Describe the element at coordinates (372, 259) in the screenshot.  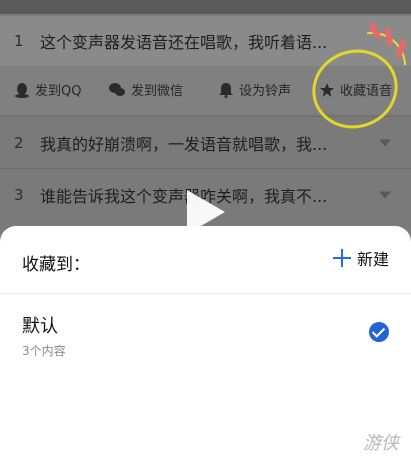
I see `new-folder-label: 新建` at that location.